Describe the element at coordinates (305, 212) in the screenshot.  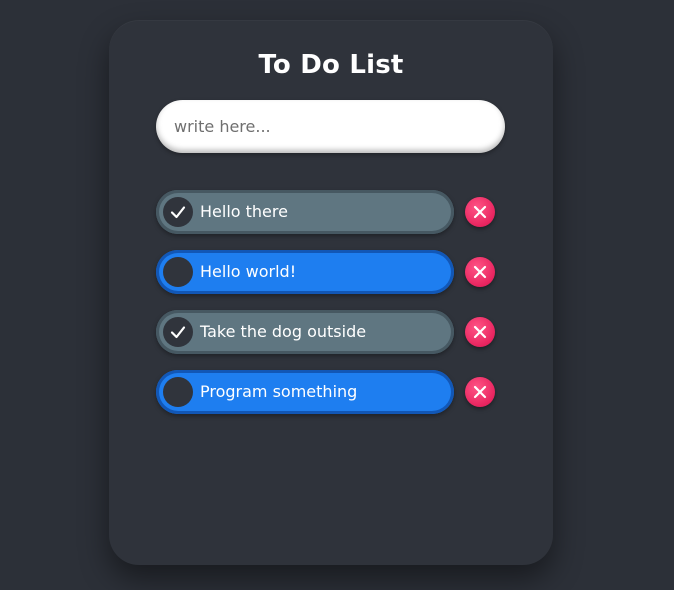
I see `todo-item-toggle: Hello there` at that location.